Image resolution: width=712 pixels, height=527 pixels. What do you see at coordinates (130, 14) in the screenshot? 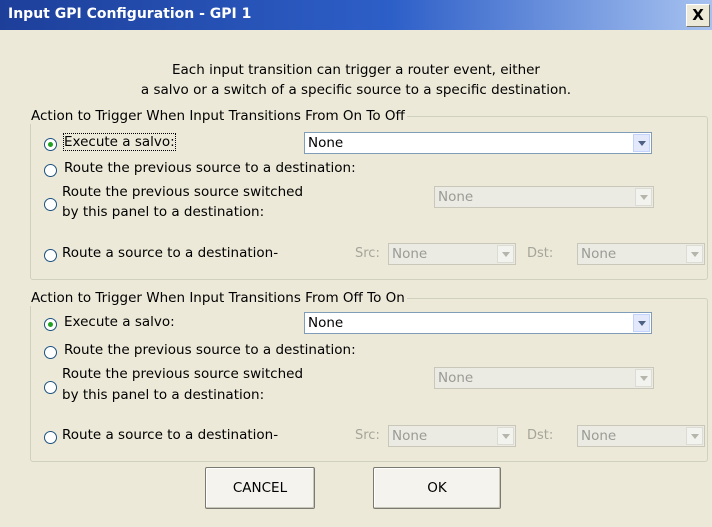
I see `window-title: Input GPI Configuration - GPI 1` at bounding box center [130, 14].